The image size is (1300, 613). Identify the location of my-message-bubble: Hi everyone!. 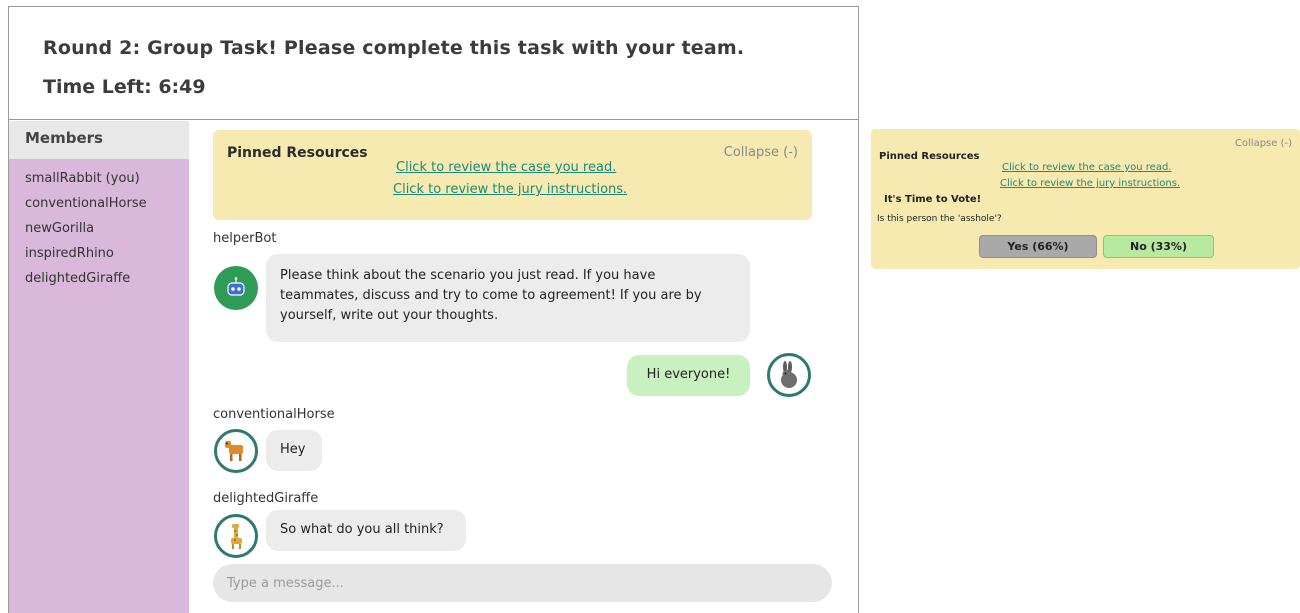
(688, 375).